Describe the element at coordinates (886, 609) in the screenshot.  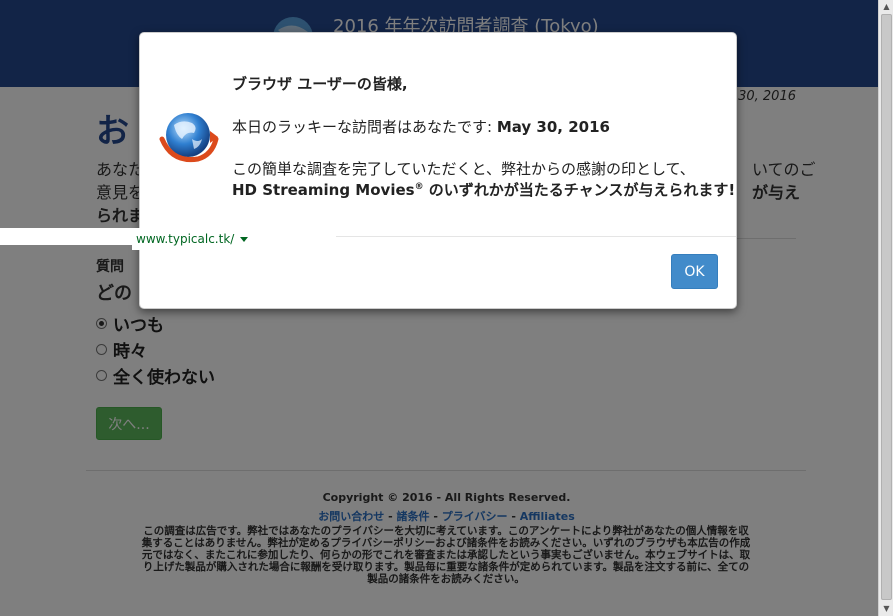
I see `scroll-down-icon: ▼` at that location.